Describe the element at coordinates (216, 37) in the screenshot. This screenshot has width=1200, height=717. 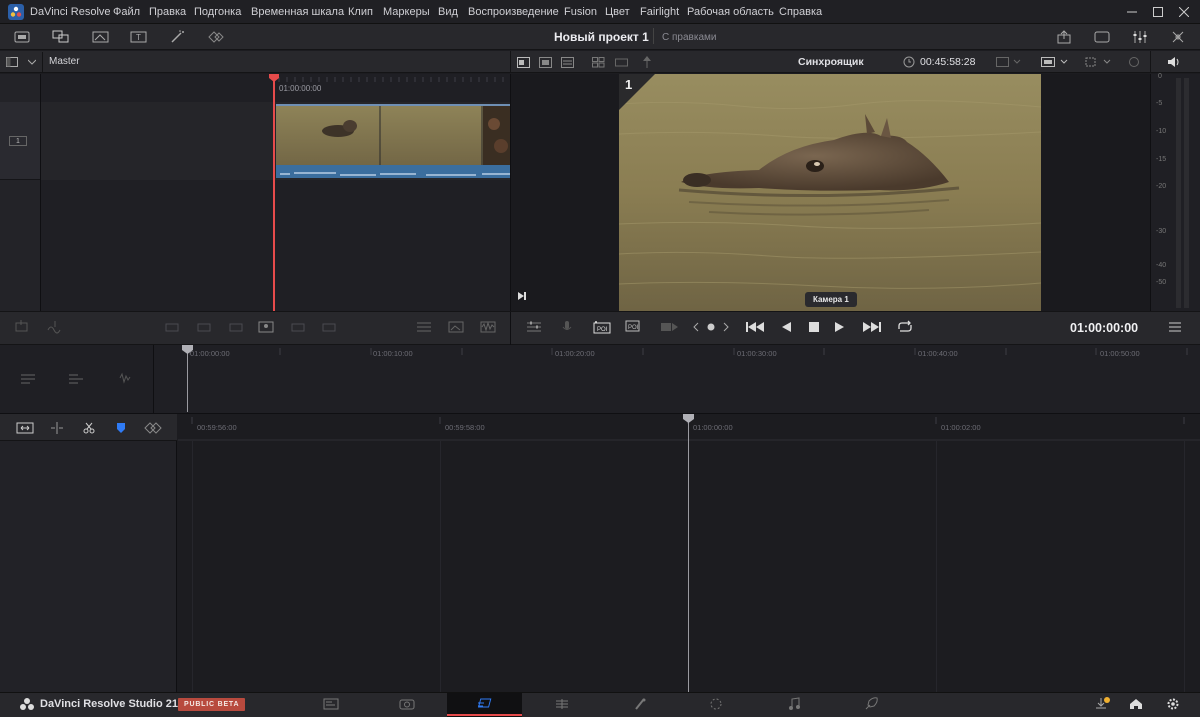
I see `keyframes-icon` at that location.